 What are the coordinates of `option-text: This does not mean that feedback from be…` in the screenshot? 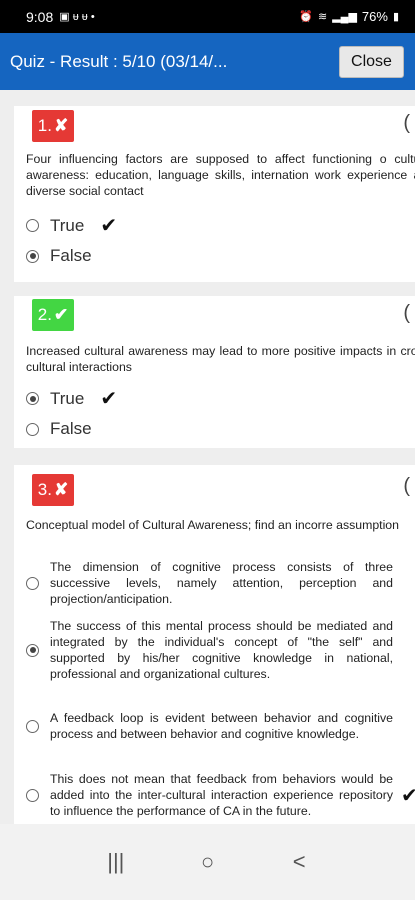 It's located at (221, 795).